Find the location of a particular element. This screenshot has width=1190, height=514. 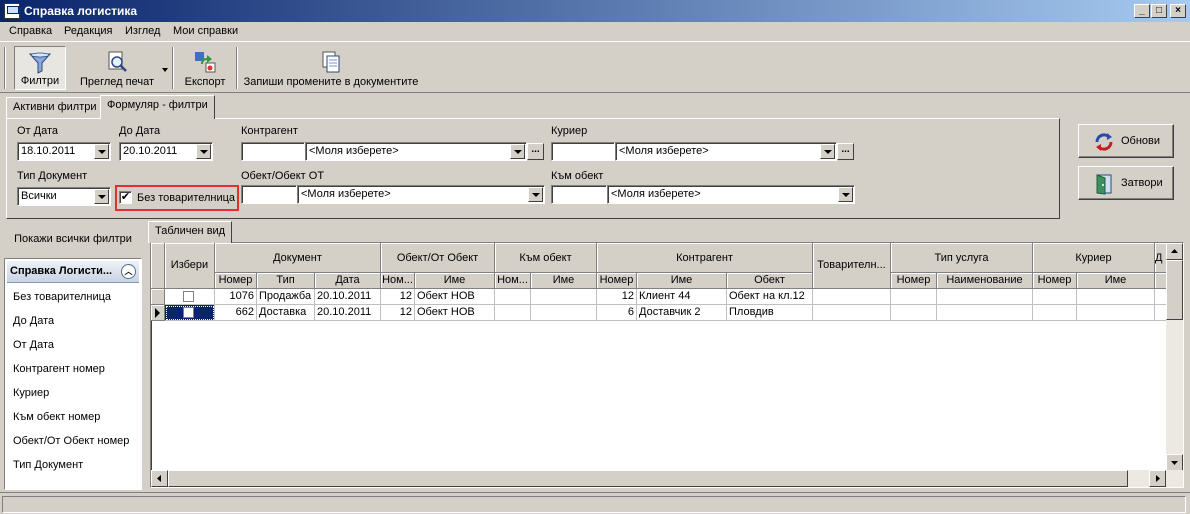

contractor-select: <Моля изберете> is located at coordinates (416, 151).